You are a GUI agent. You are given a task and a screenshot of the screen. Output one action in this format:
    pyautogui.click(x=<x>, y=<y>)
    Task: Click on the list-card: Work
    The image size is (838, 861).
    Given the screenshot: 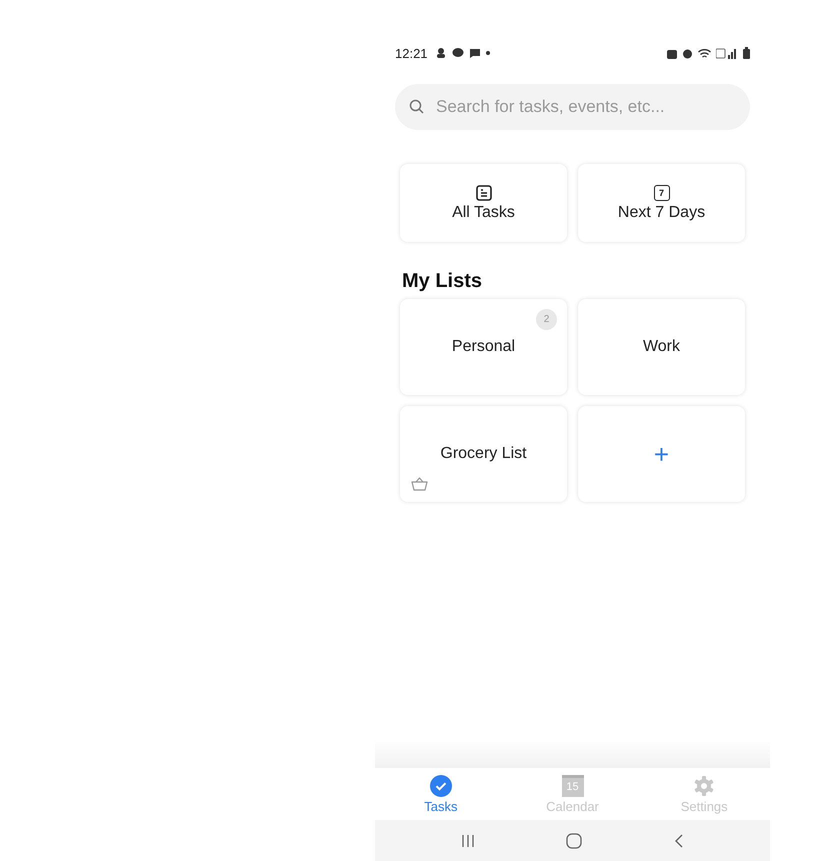 What is the action you would take?
    pyautogui.click(x=661, y=347)
    